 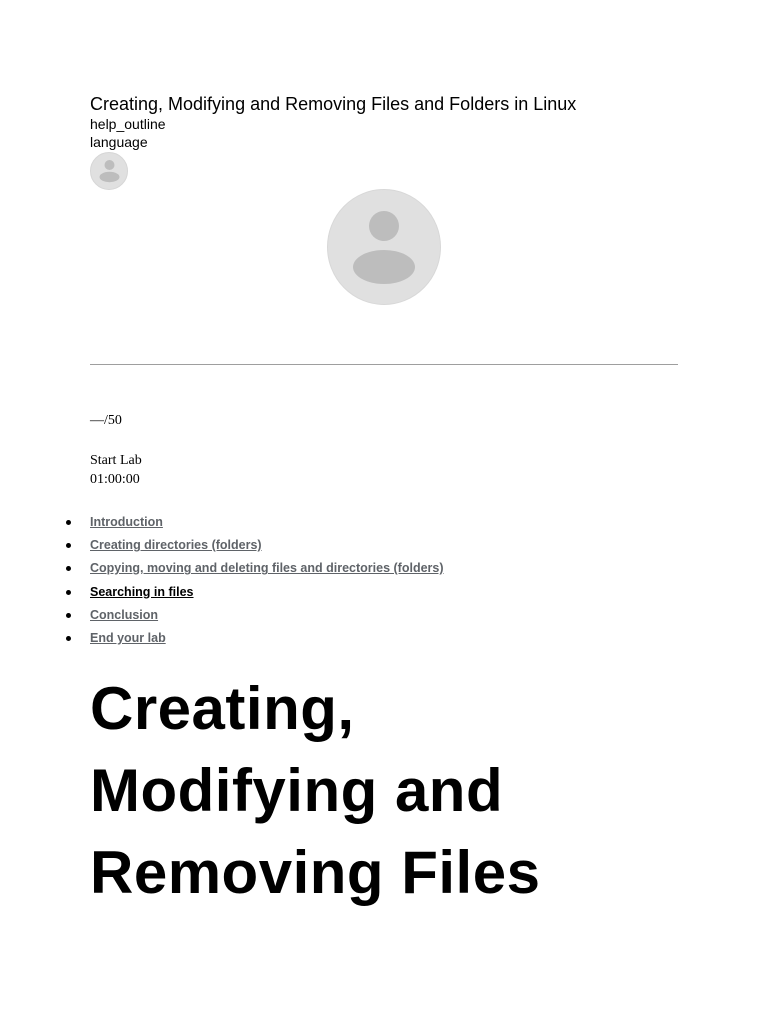 I want to click on toc-link-creating-directories: Creating directories (folders), so click(x=176, y=545).